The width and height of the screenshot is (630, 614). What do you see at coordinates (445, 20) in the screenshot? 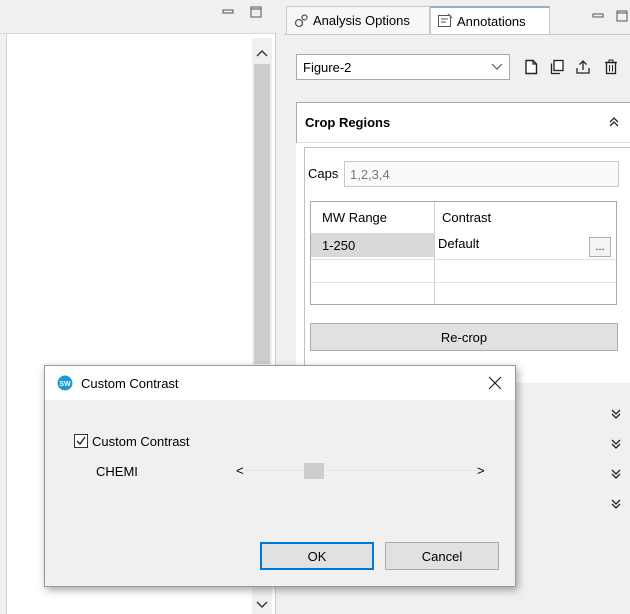
I see `annotation-icon` at bounding box center [445, 20].